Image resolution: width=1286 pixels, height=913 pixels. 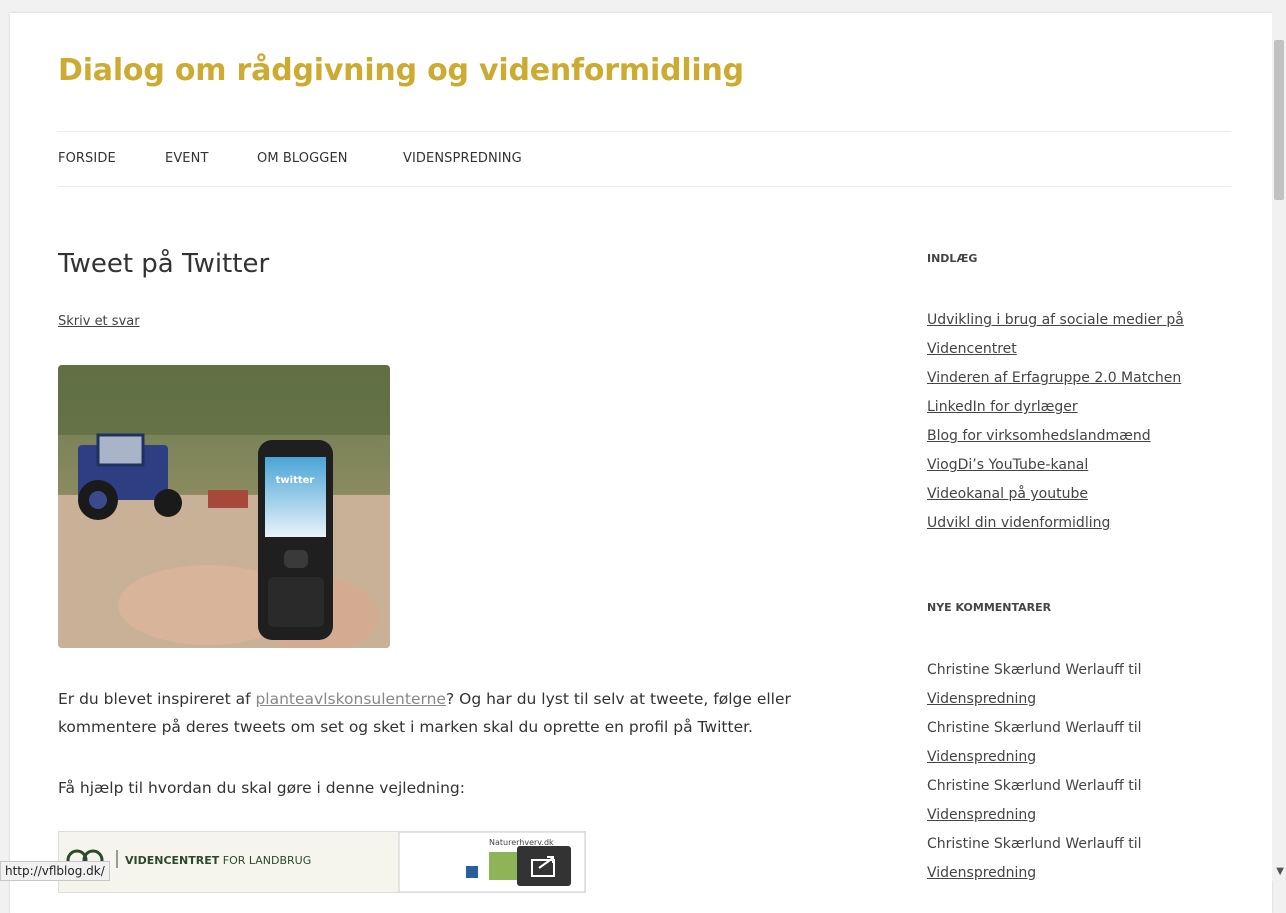 What do you see at coordinates (218, 860) in the screenshot?
I see `vejledning-logo-text: VIDENCENTRET FOR LANDBRUG` at bounding box center [218, 860].